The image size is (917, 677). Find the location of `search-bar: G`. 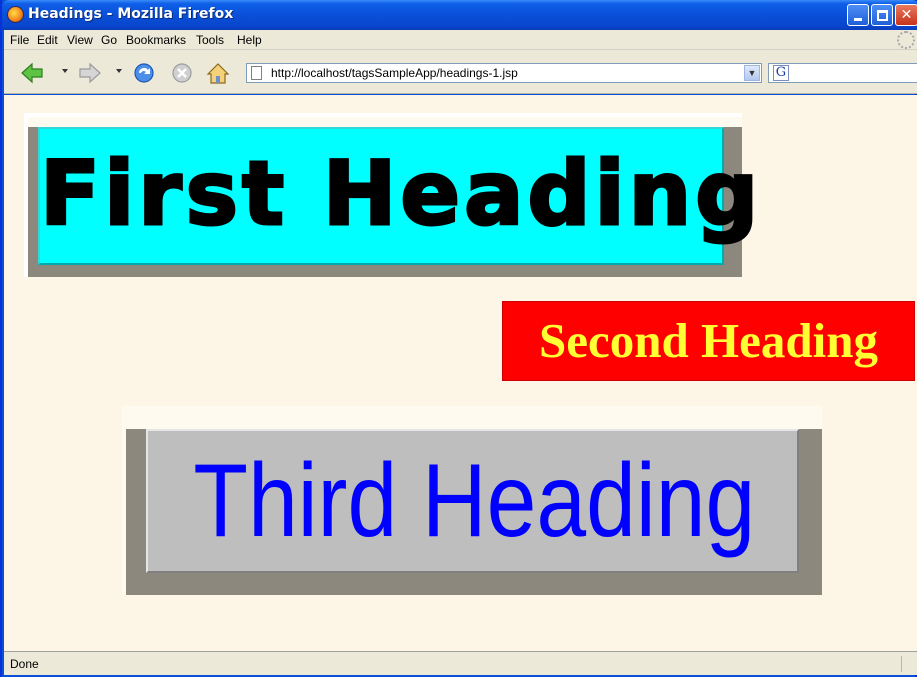

search-bar: G is located at coordinates (842, 73).